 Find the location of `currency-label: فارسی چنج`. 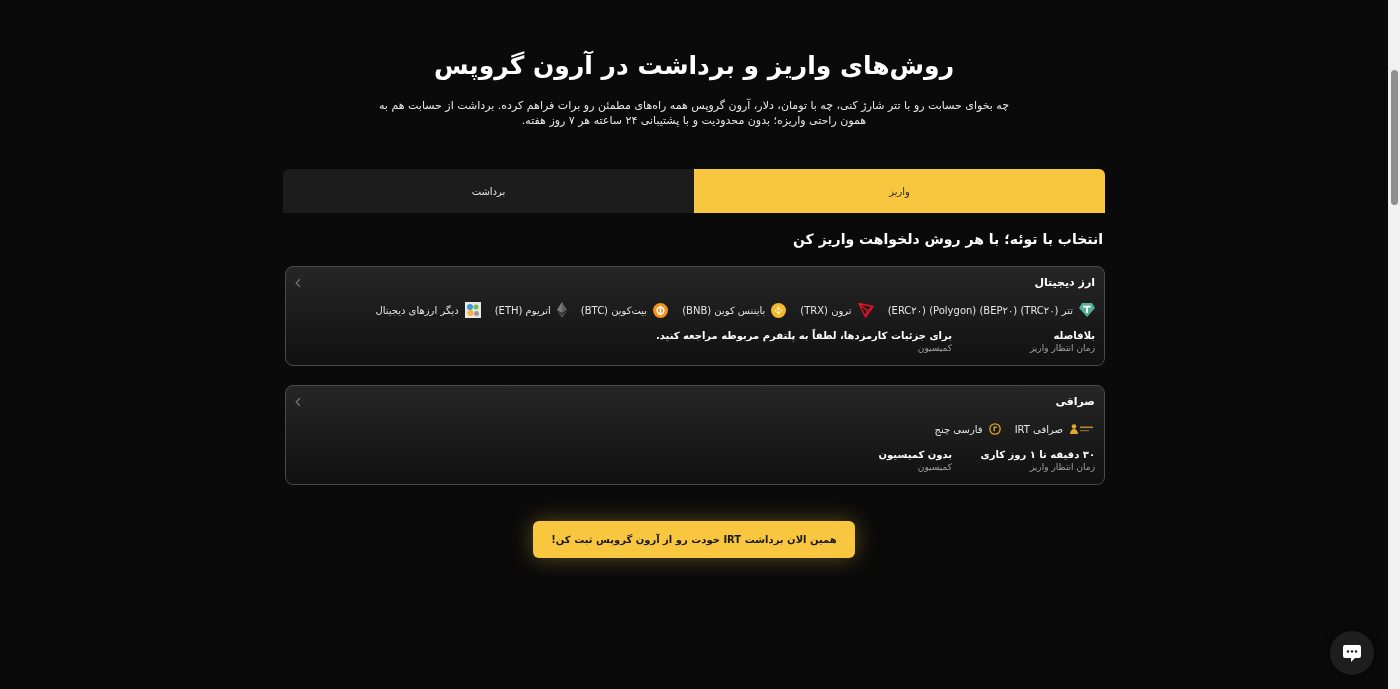

currency-label: فارسی چنج is located at coordinates (958, 429).